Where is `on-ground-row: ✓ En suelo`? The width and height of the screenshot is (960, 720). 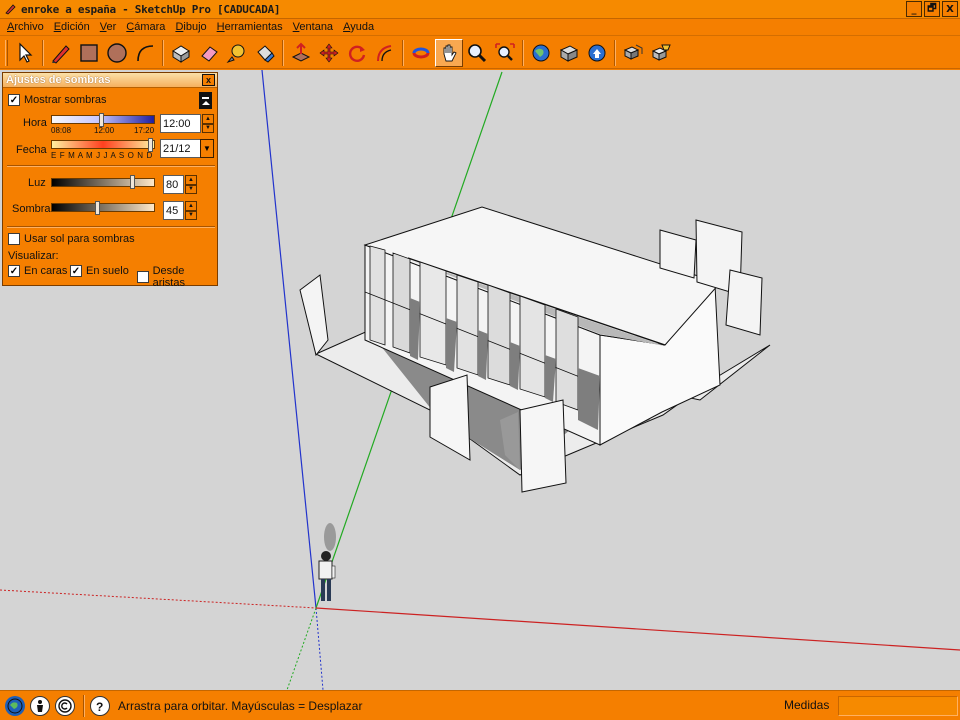
on-ground-row: ✓ En suelo is located at coordinates (99, 271).